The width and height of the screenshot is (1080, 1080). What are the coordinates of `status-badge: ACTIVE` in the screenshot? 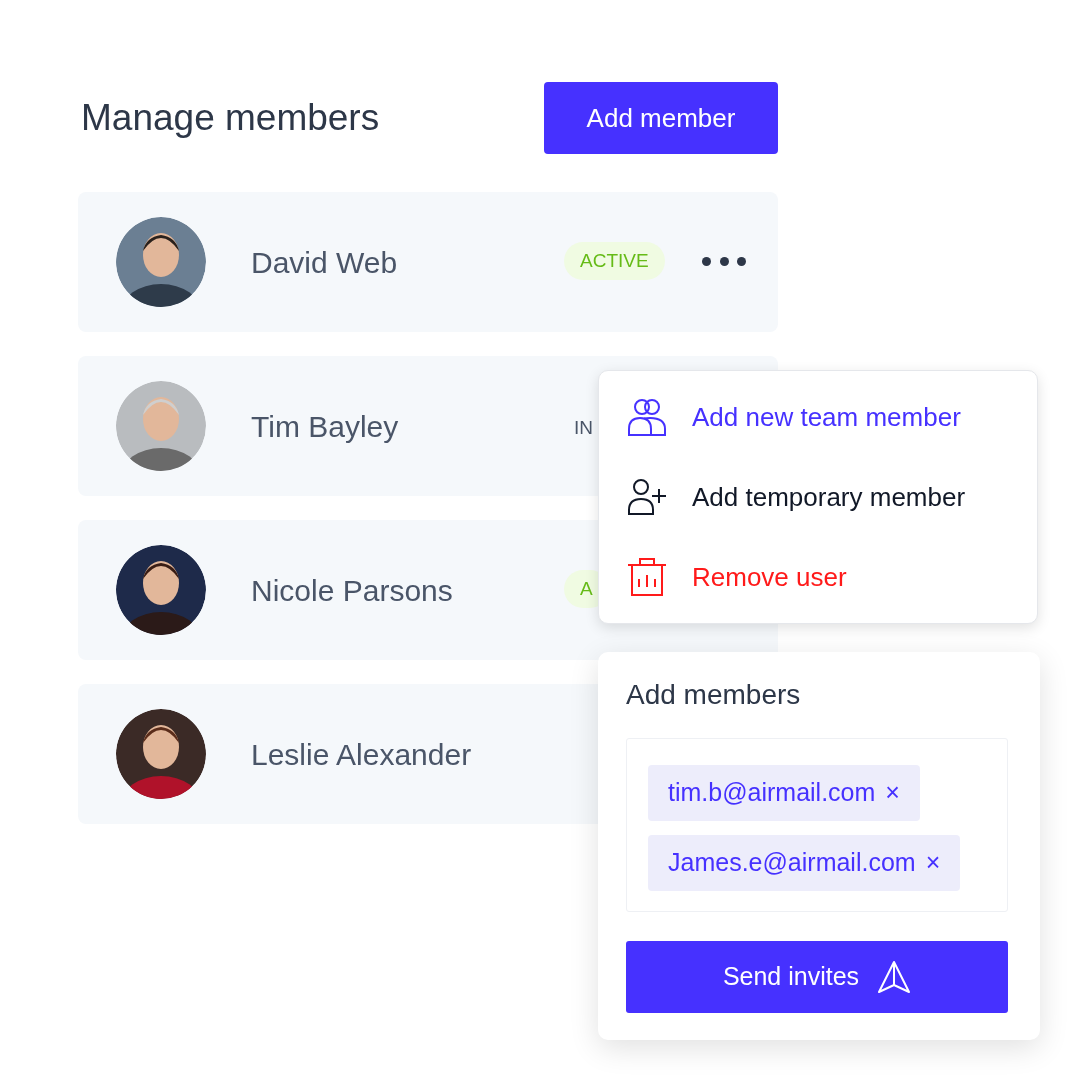 It's located at (614, 261).